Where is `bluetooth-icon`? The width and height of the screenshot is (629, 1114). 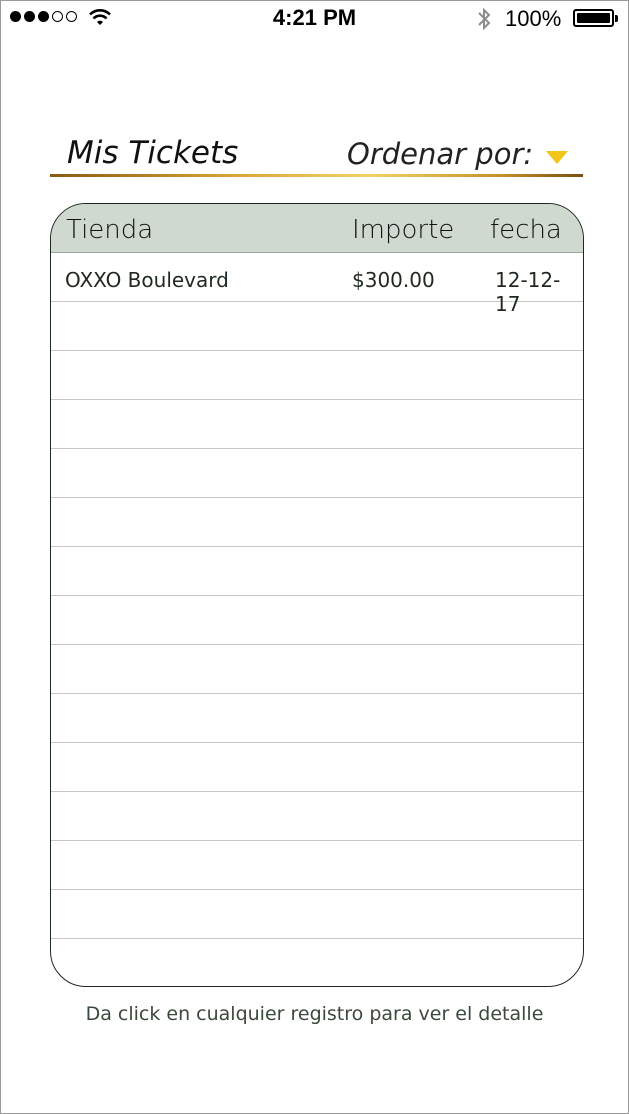 bluetooth-icon is located at coordinates (484, 19).